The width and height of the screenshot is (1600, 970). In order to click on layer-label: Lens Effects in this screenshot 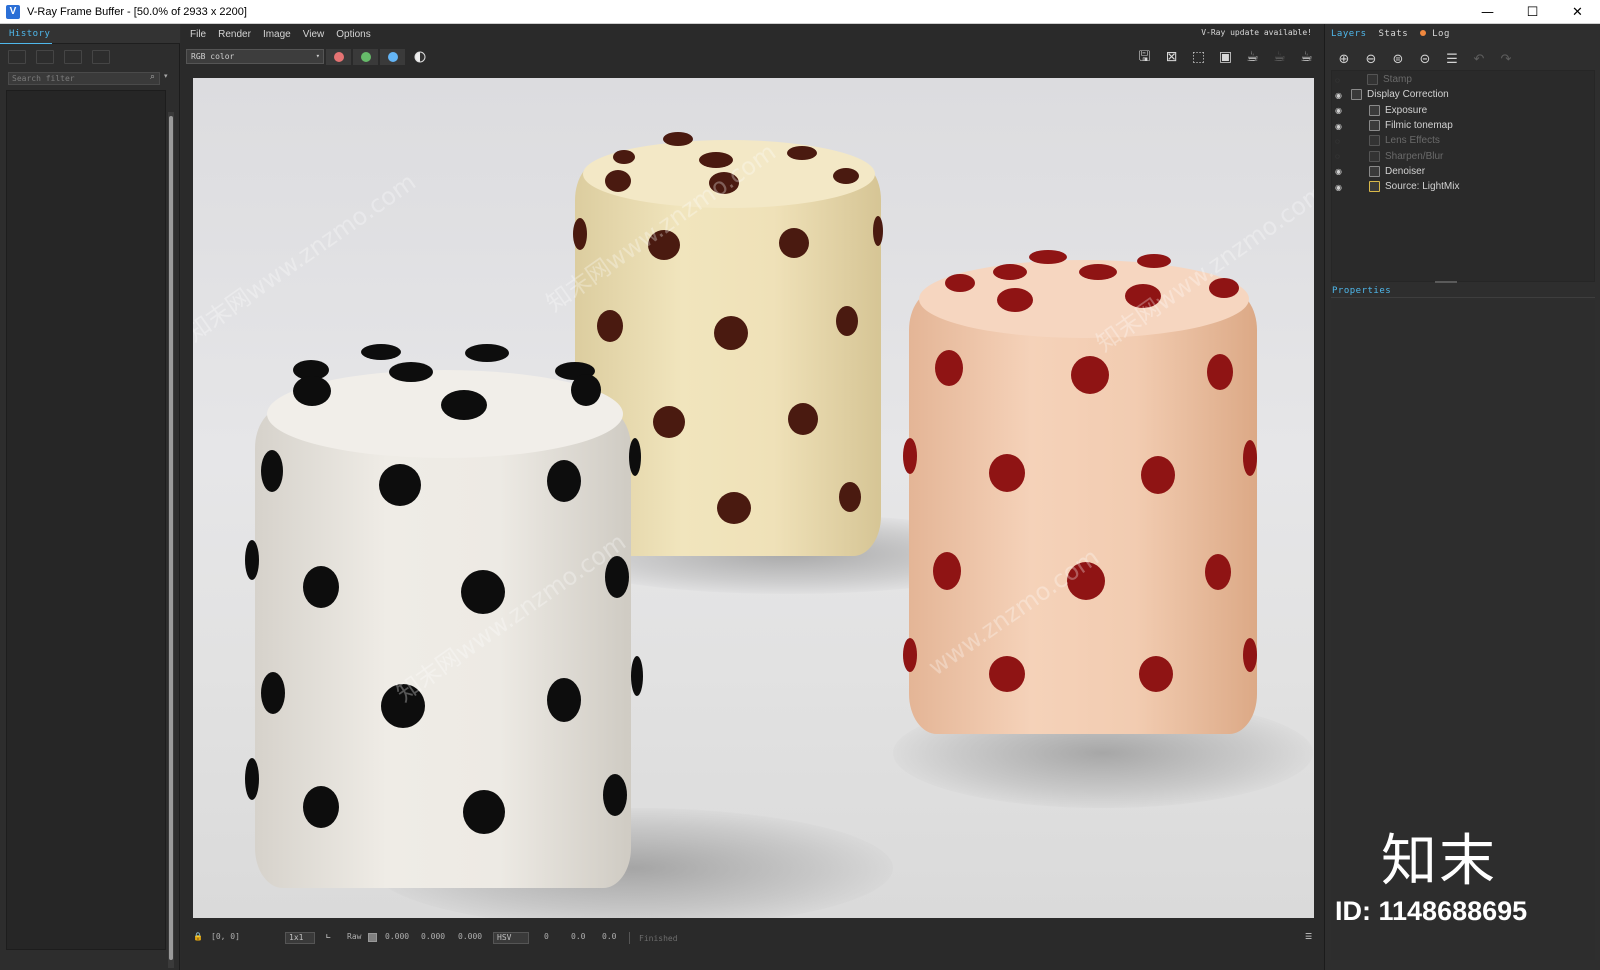, I will do `click(1412, 141)`.